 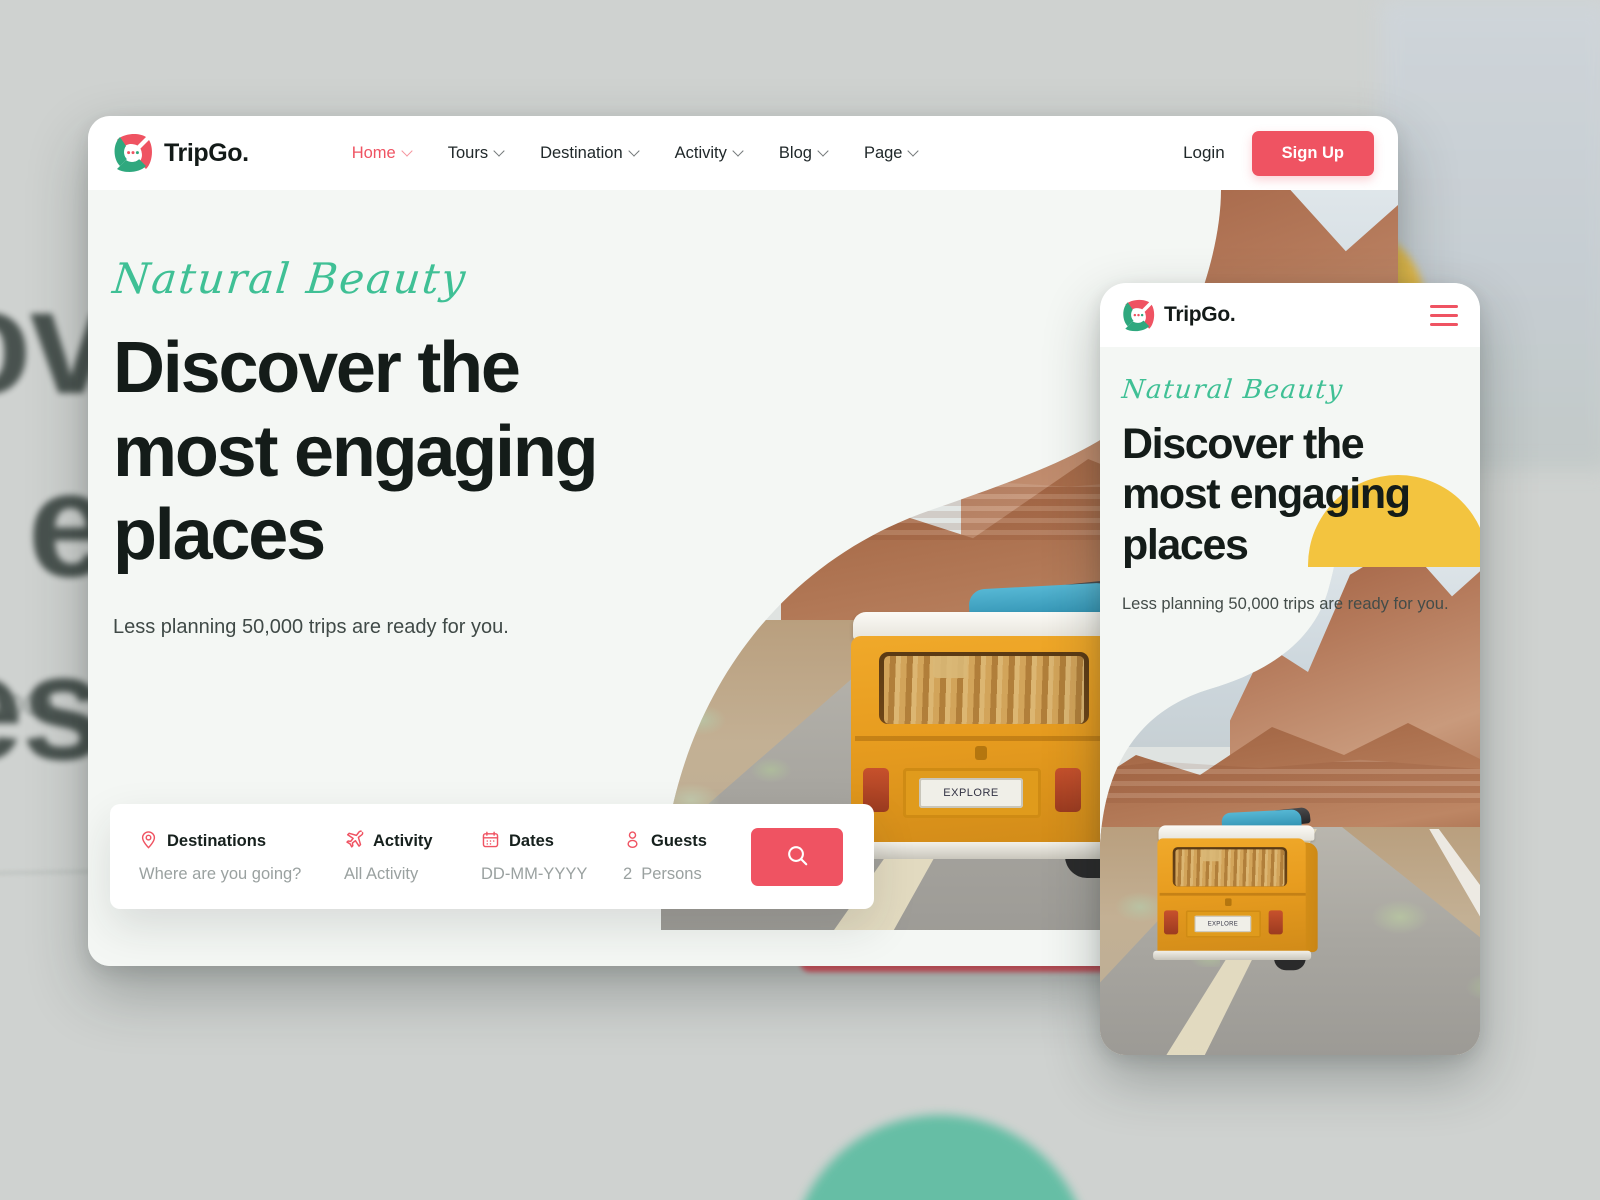 I want to click on search-icon, so click(x=797, y=857).